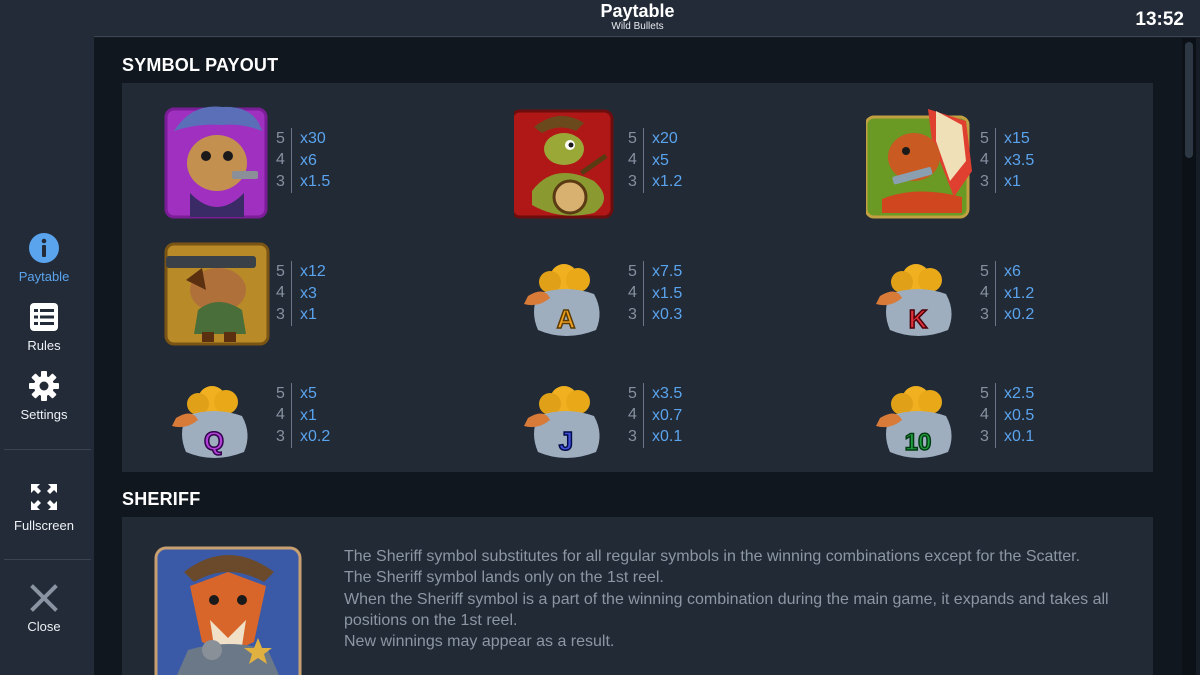 Image resolution: width=1200 pixels, height=675 pixels. I want to click on symbol-payout-item: 5 x30 4 x6 3 x1.5, so click(327, 161).